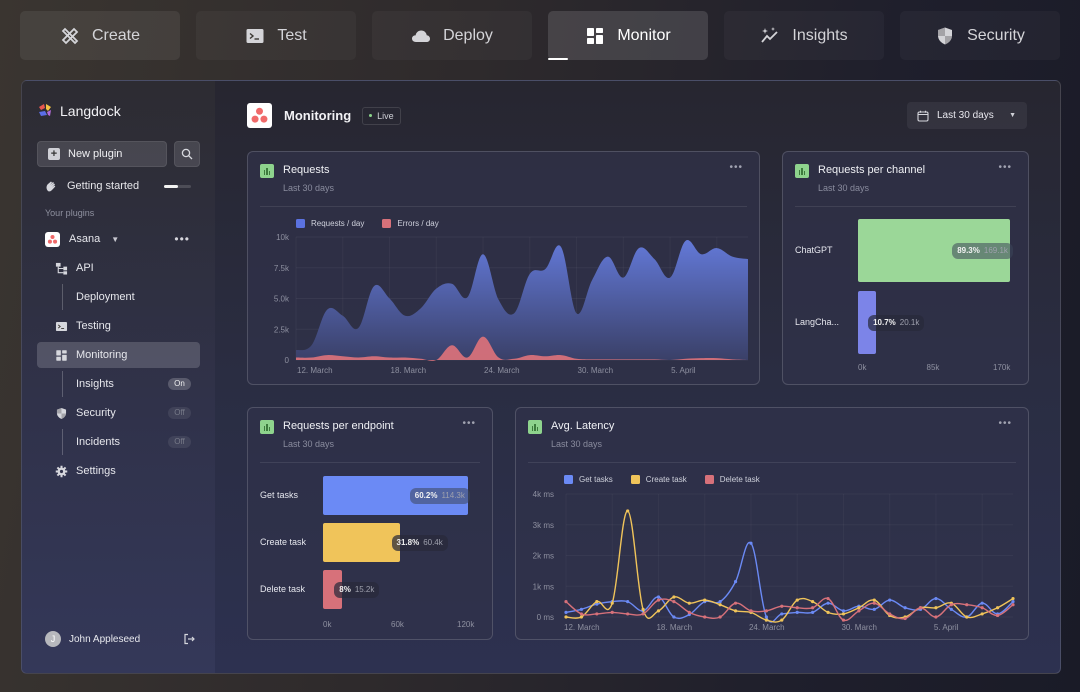  What do you see at coordinates (118, 297) in the screenshot?
I see `sidebar-item-deployment: Deployment` at bounding box center [118, 297].